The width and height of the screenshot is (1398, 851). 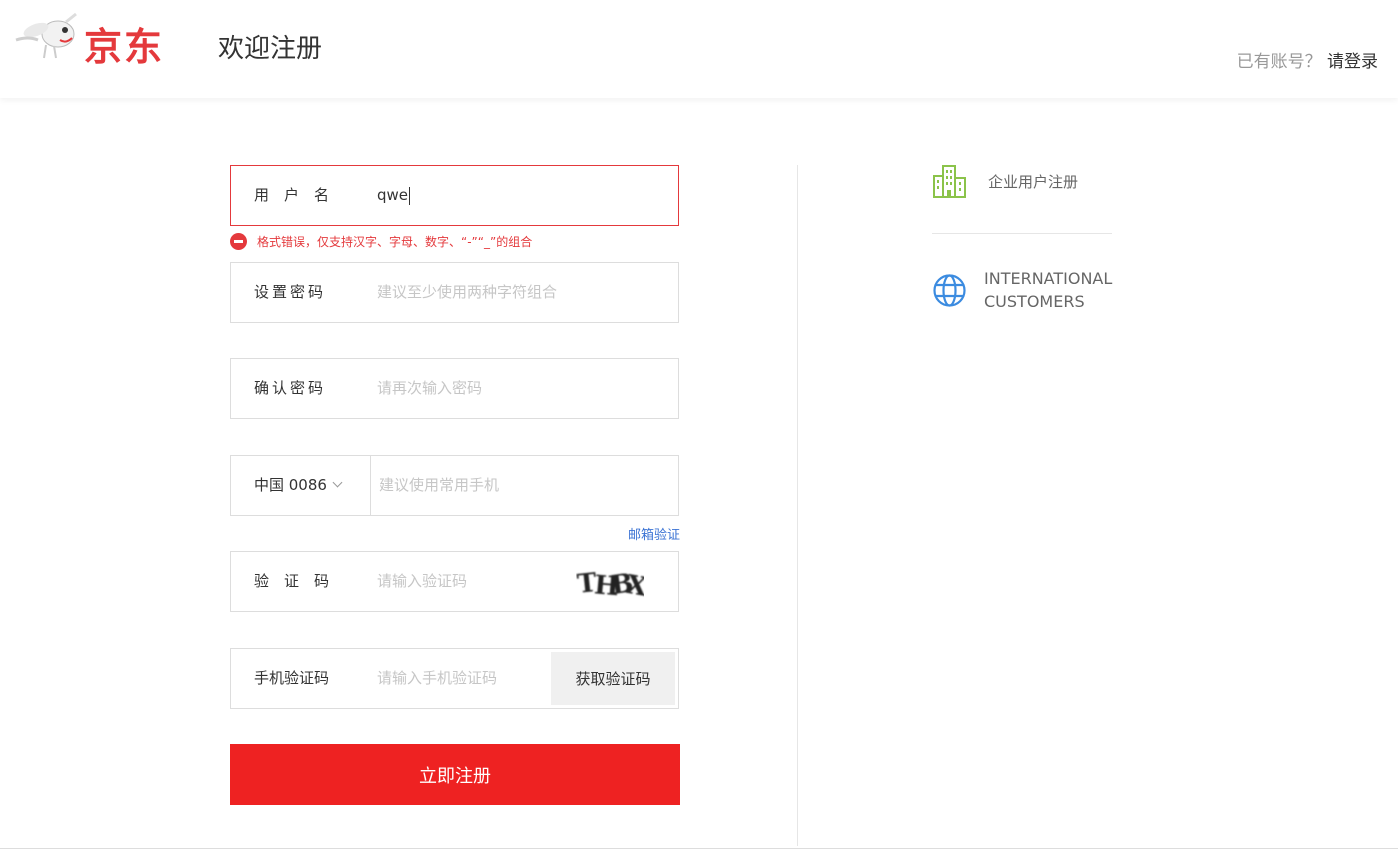 I want to click on captcha-field: 验 证 码 请输入验证码 T H B X, so click(x=454, y=581).